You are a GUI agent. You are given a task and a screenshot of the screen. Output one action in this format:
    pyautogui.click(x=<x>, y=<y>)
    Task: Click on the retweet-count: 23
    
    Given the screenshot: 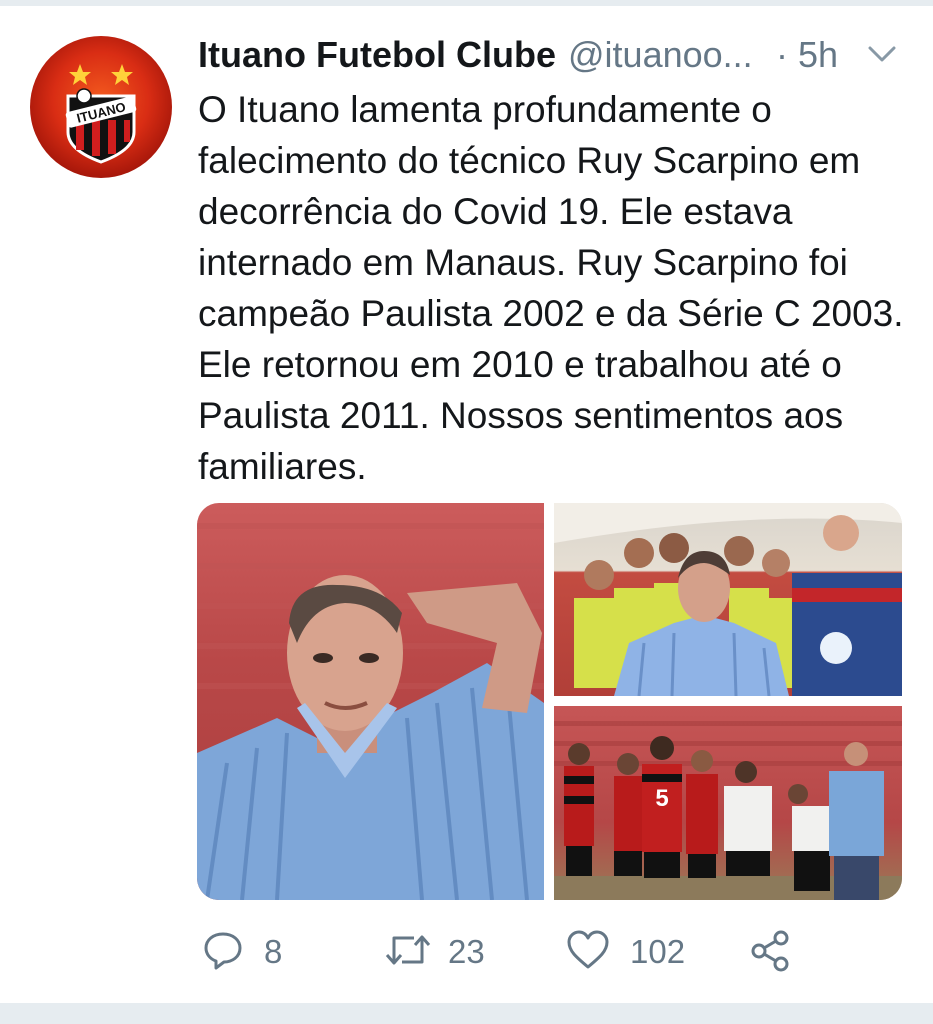 What is the action you would take?
    pyautogui.click(x=466, y=951)
    